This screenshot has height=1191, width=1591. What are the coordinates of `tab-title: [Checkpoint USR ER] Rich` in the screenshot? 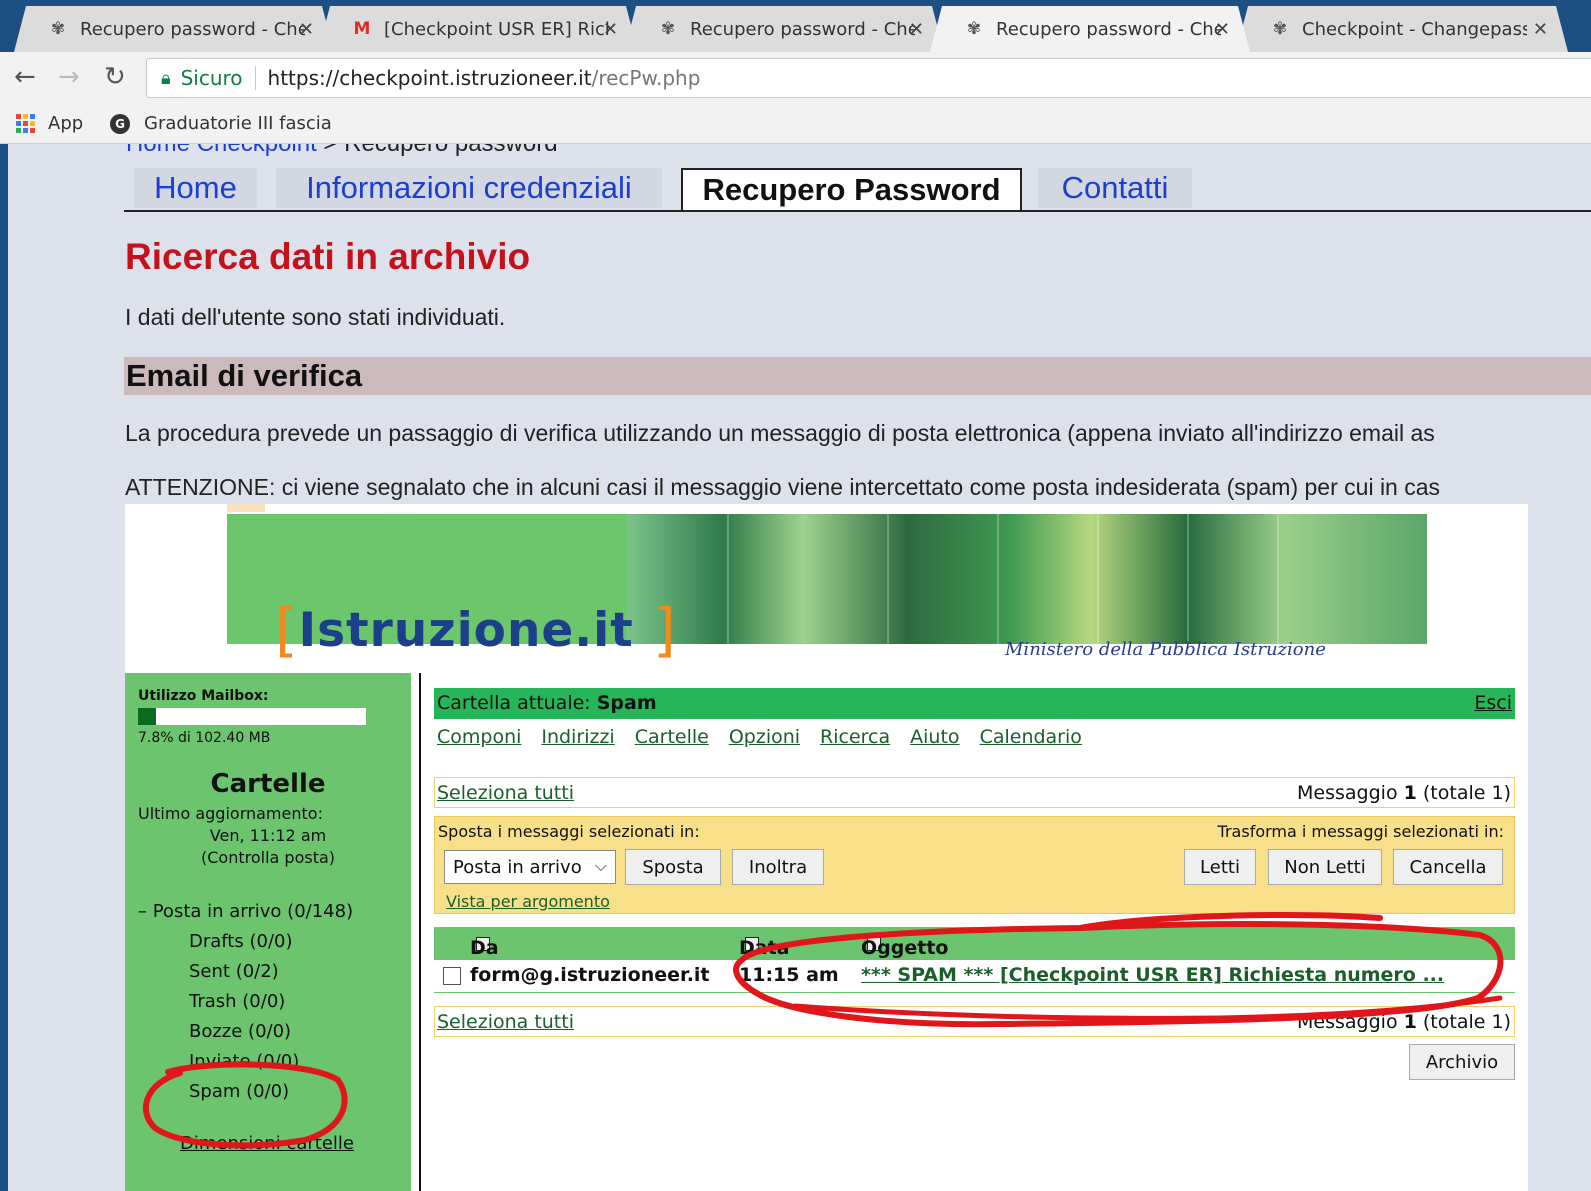 It's located at (496, 29).